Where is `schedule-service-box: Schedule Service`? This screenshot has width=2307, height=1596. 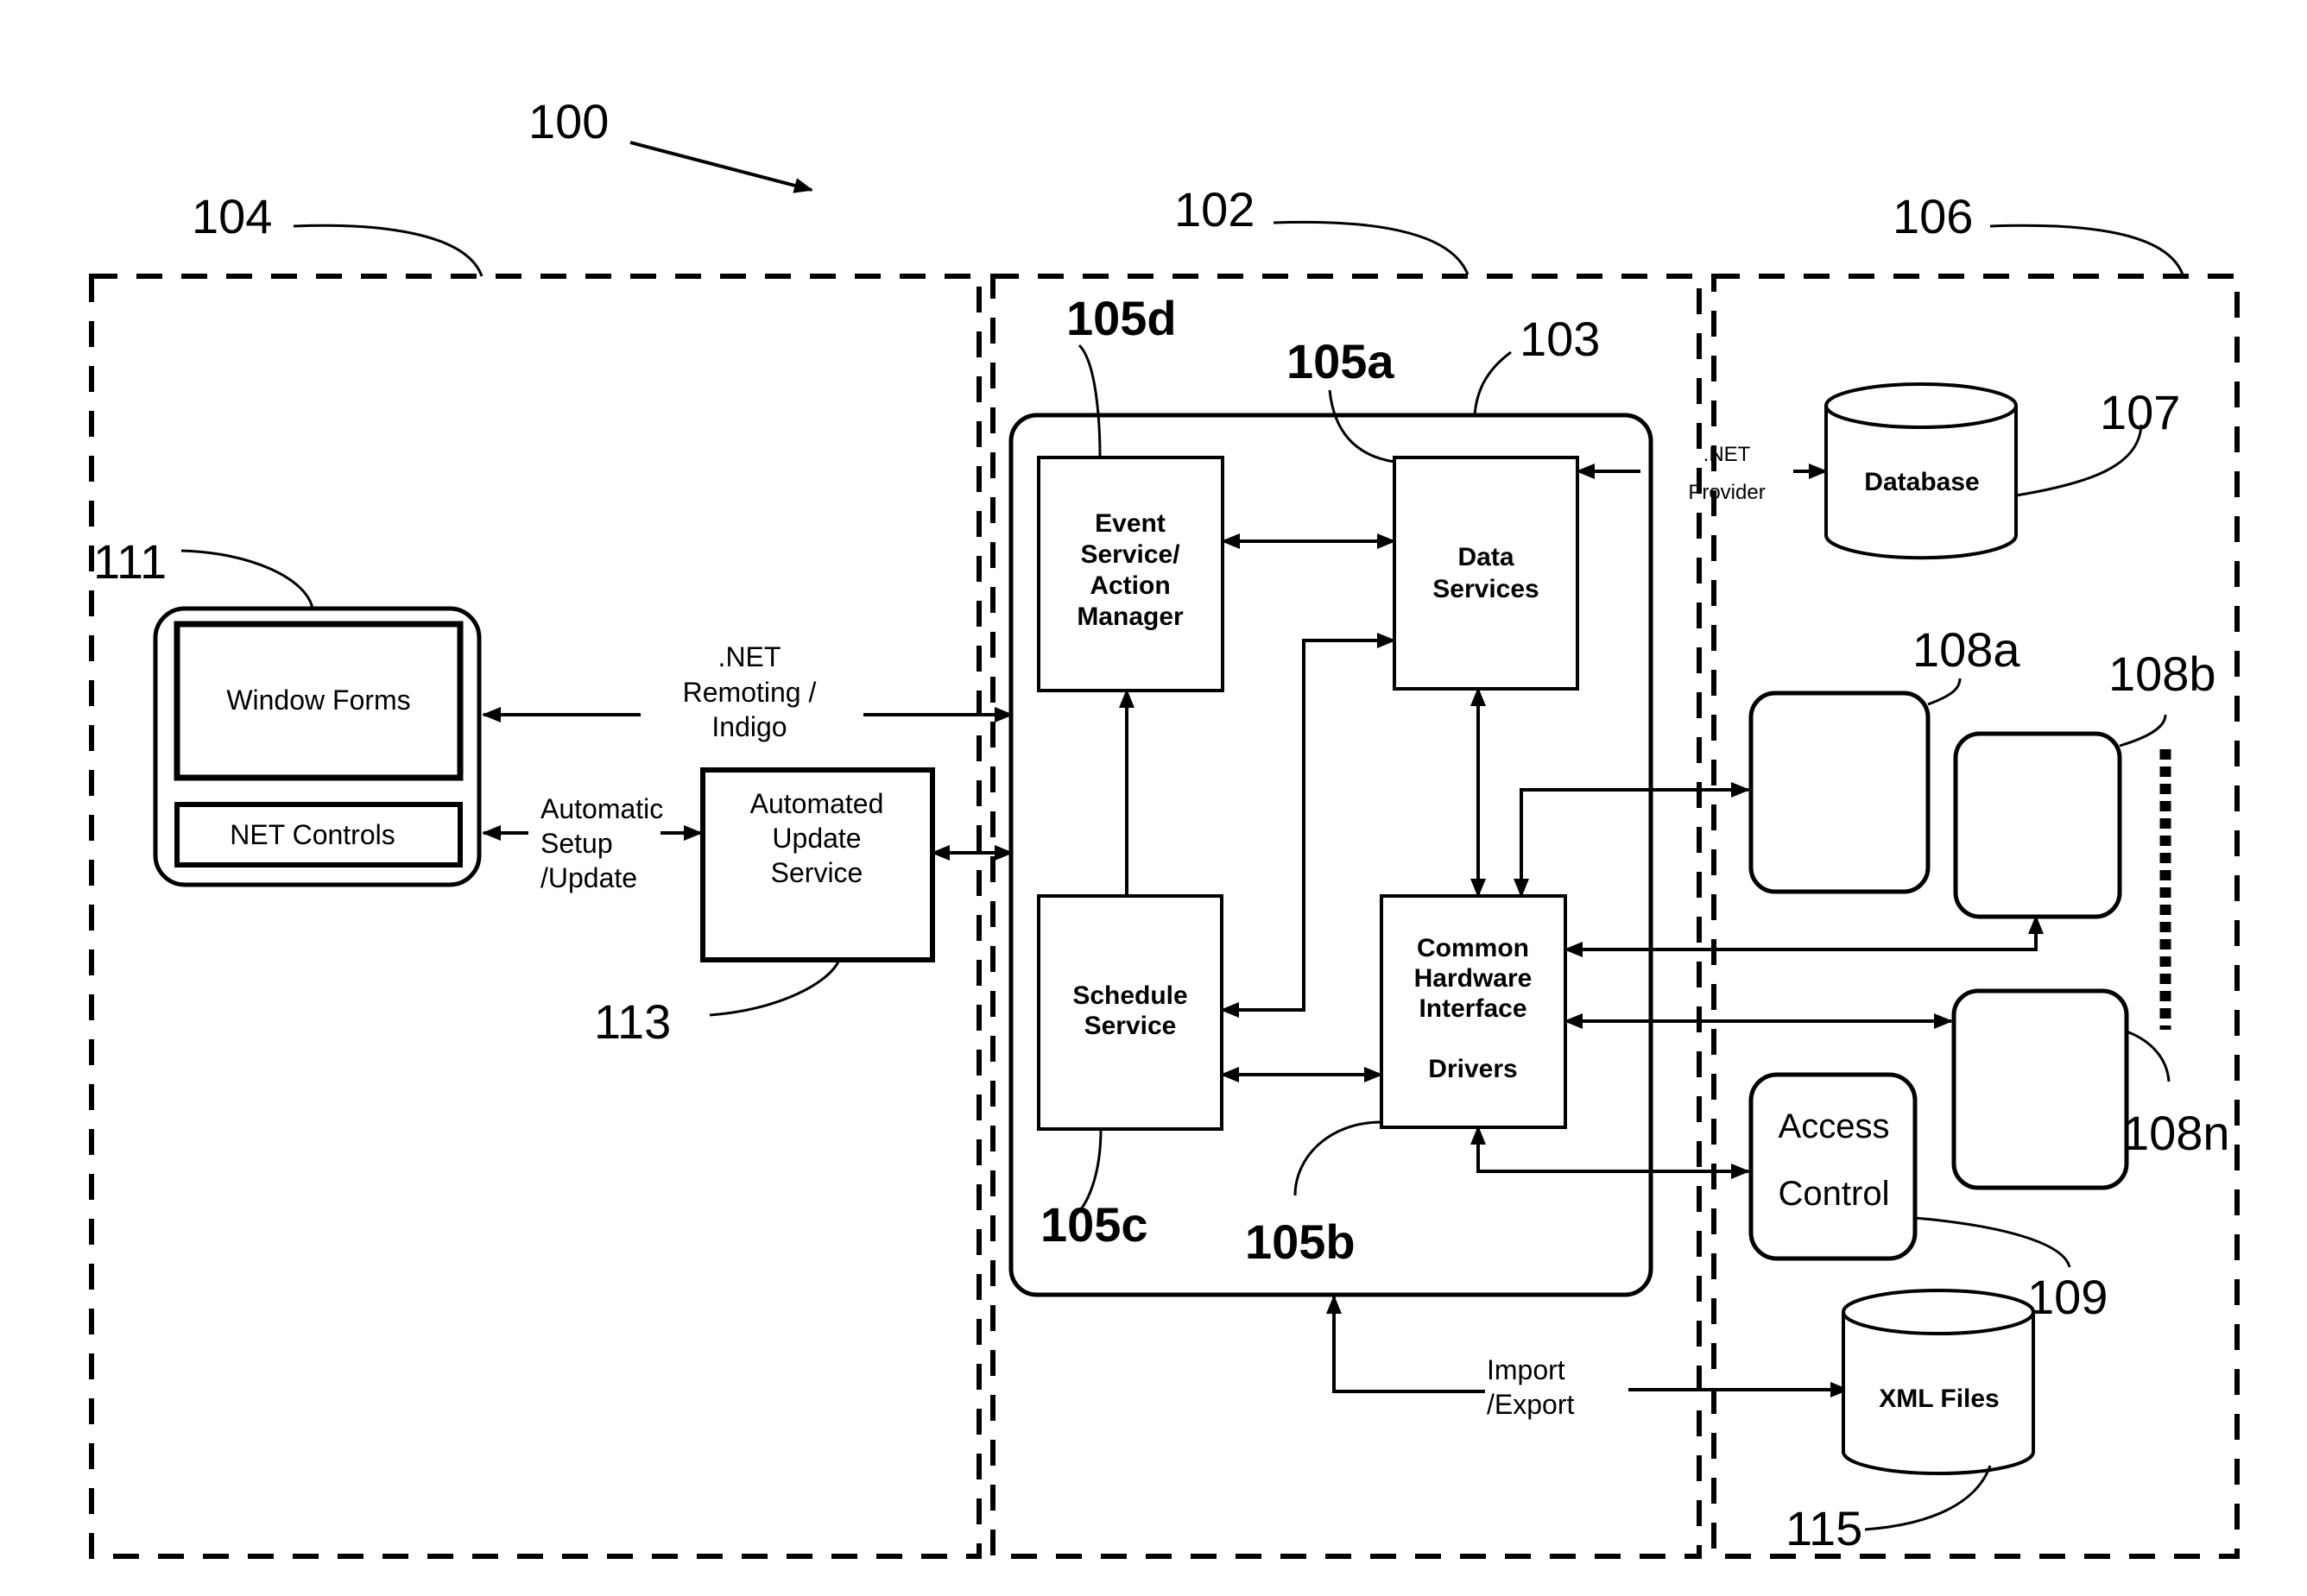 schedule-service-box: Schedule Service is located at coordinates (1130, 1012).